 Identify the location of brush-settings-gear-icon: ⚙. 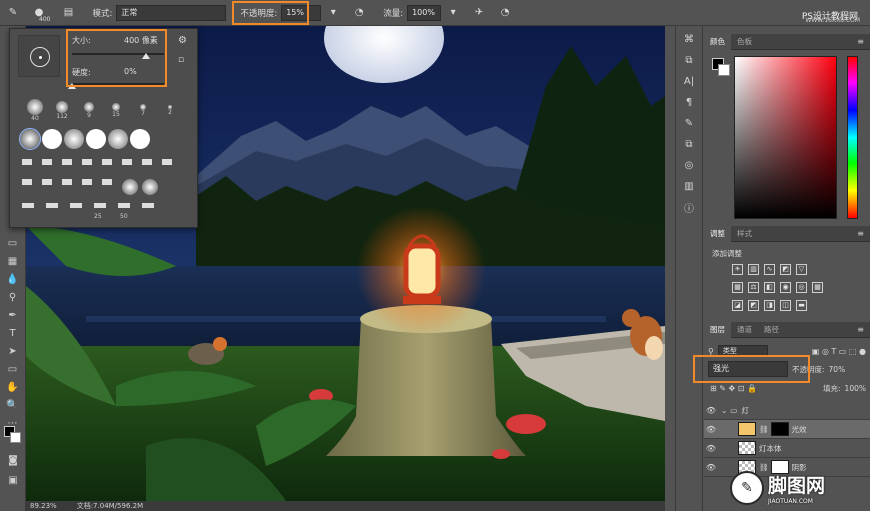
(182, 40).